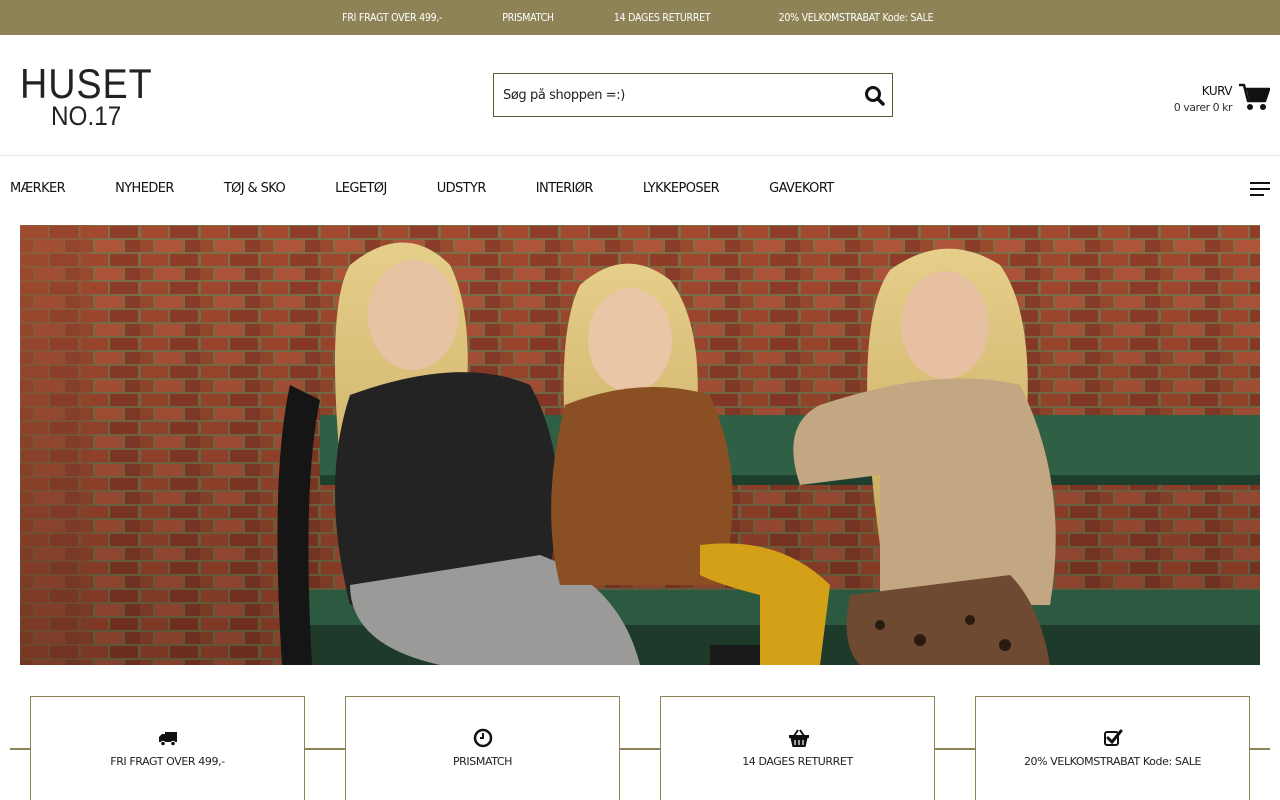  Describe the element at coordinates (664, 95) in the screenshot. I see `search-input` at that location.